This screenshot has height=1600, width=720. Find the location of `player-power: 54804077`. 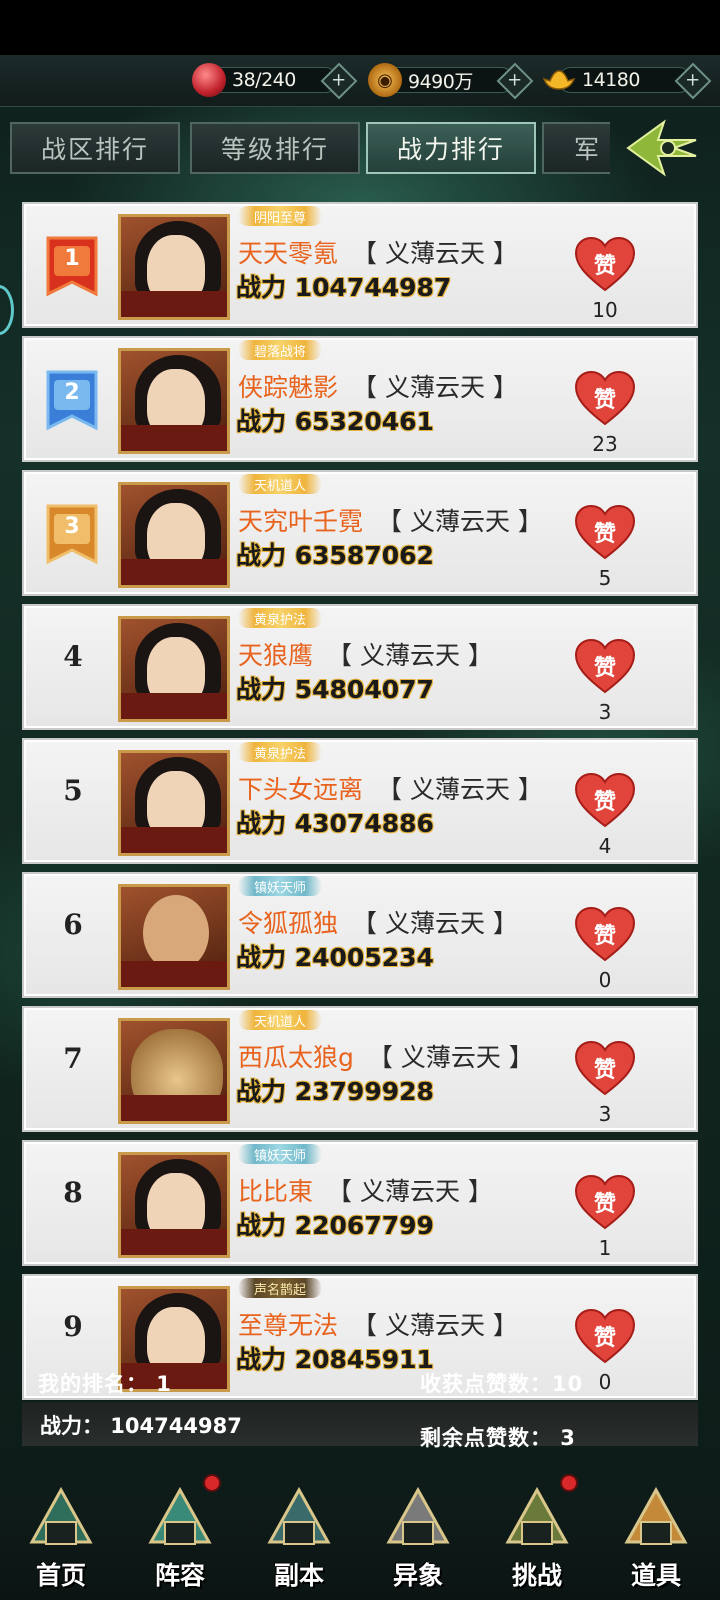

player-power: 54804077 is located at coordinates (364, 689).